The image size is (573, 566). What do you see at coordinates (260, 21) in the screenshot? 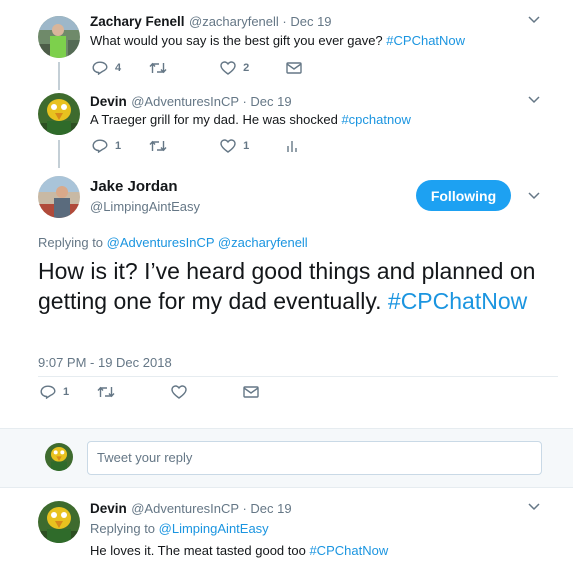
I see `author-handle: @zacharyfenell · Dec 19` at bounding box center [260, 21].